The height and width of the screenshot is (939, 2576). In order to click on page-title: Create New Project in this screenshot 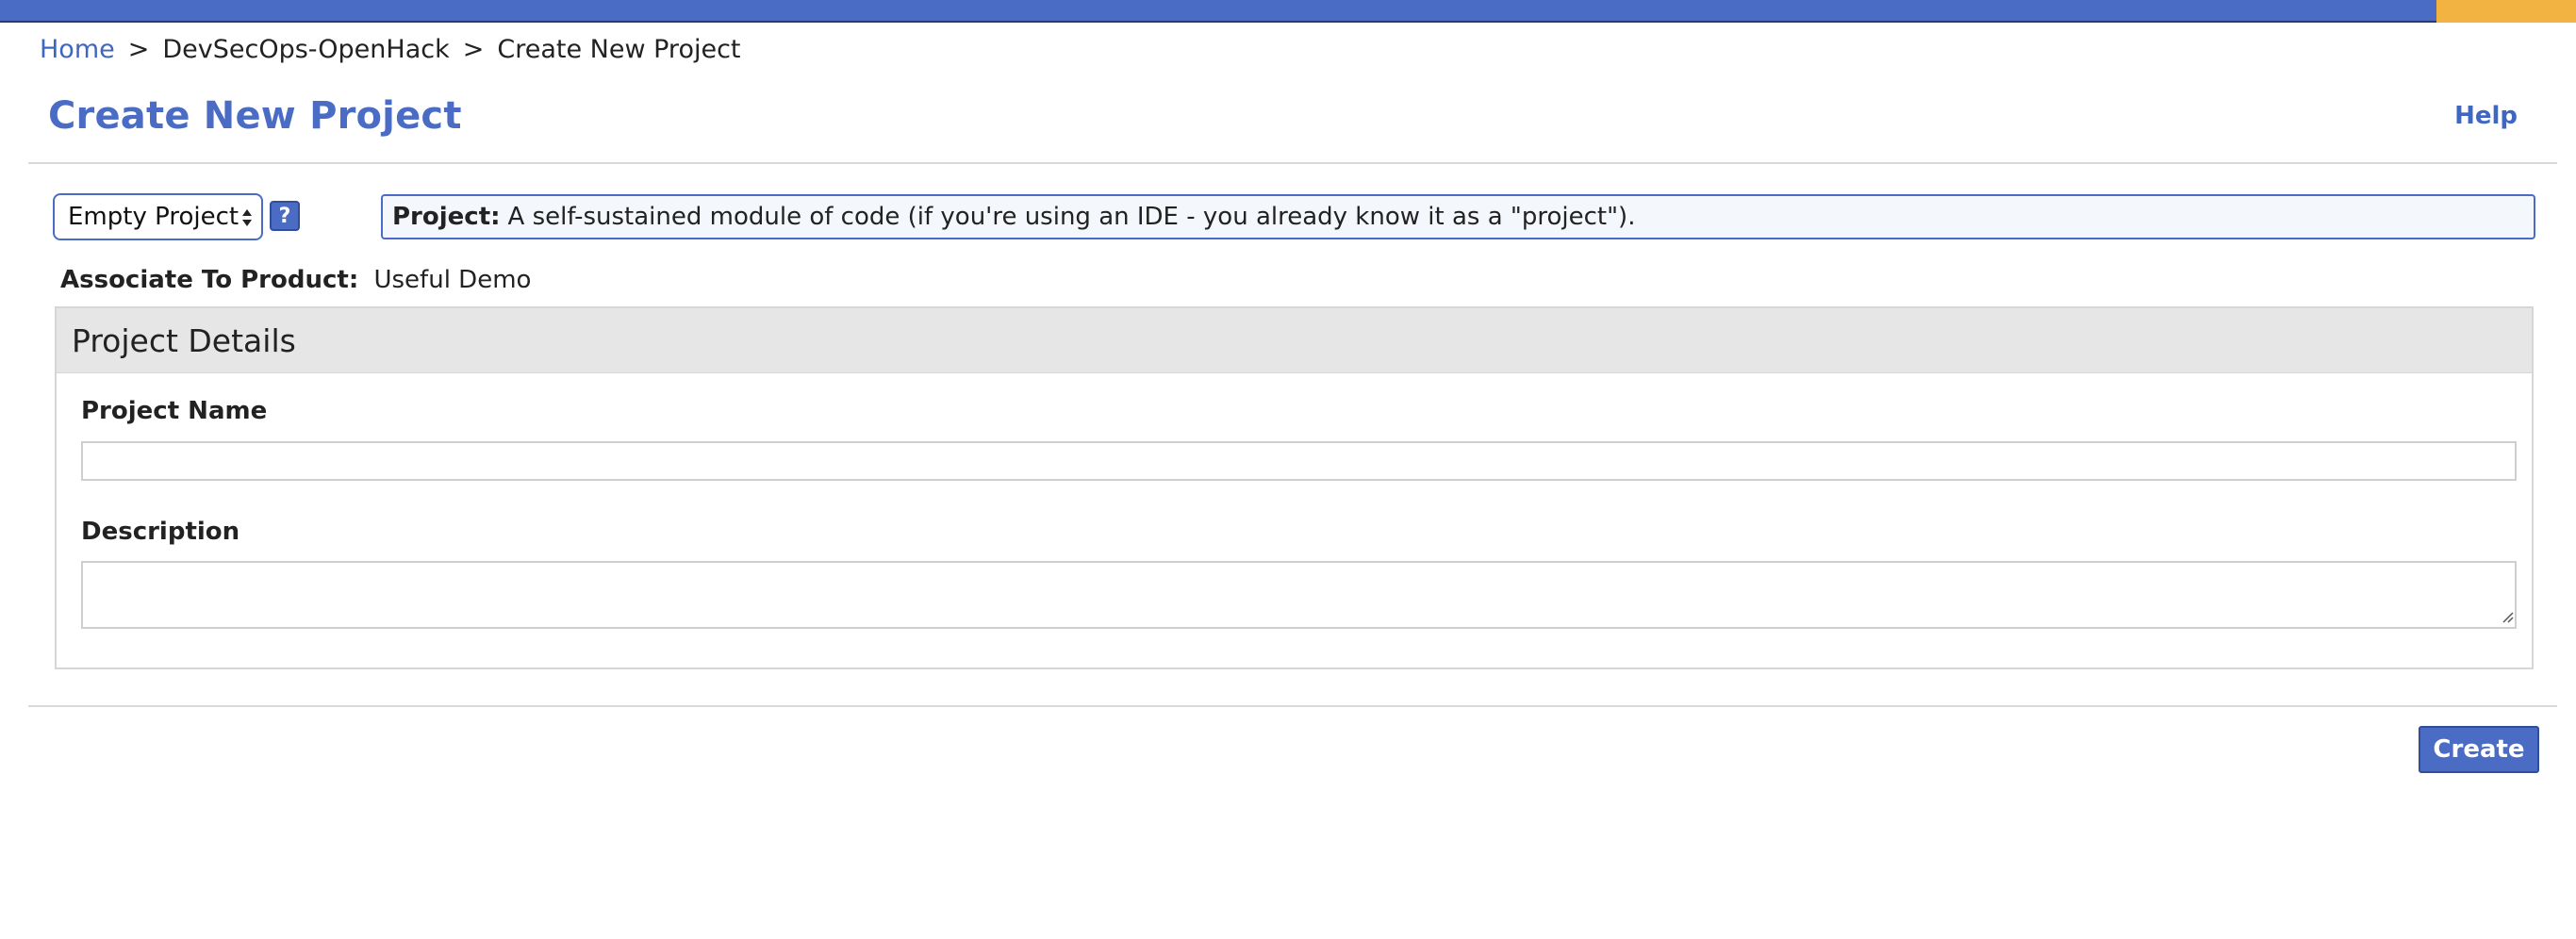, I will do `click(255, 116)`.